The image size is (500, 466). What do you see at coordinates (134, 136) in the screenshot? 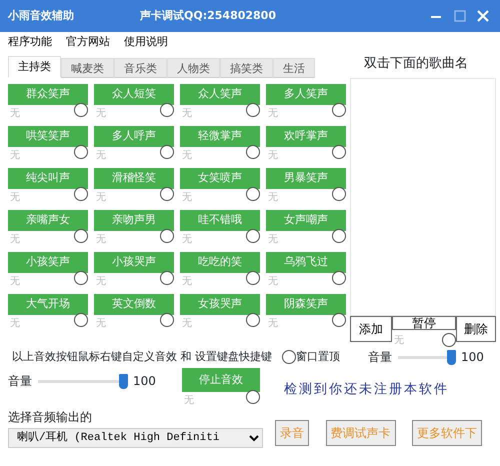
I see `effect-button: 多人呼声` at bounding box center [134, 136].